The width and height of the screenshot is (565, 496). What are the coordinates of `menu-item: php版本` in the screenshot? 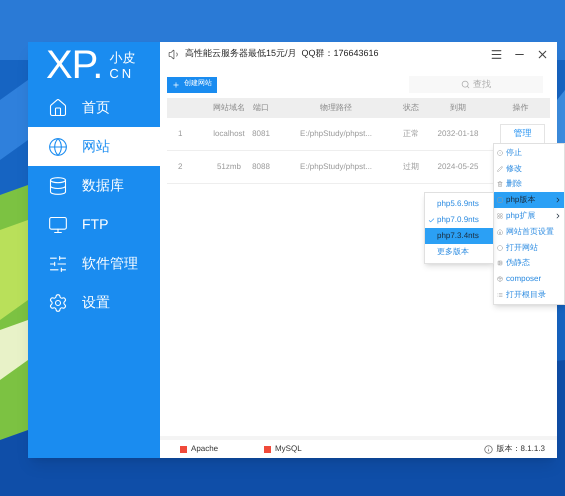 It's located at (529, 200).